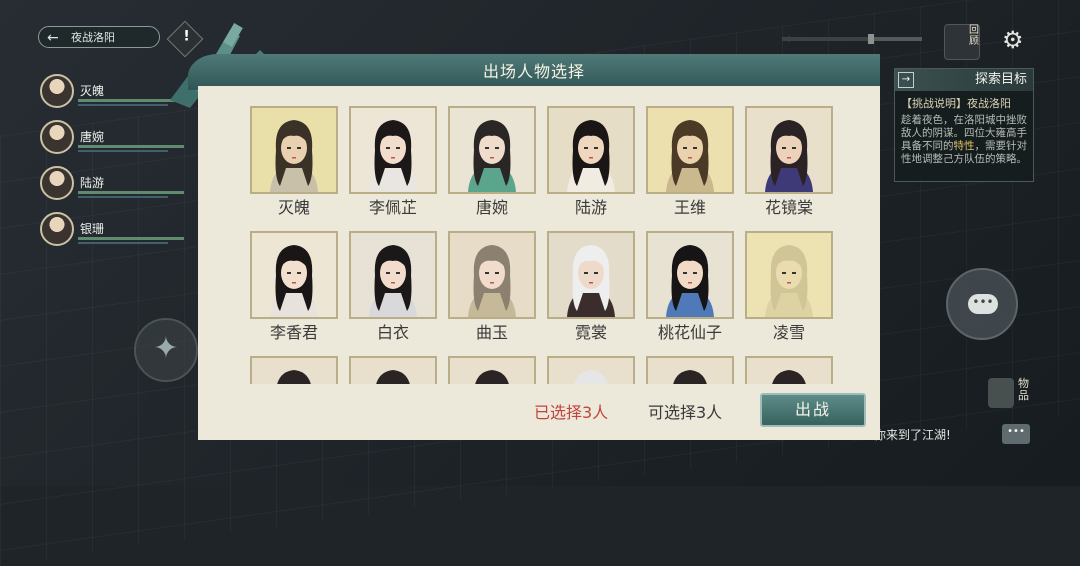 The width and height of the screenshot is (1080, 566). What do you see at coordinates (964, 146) in the screenshot?
I see `objective-highlight: 特性` at bounding box center [964, 146].